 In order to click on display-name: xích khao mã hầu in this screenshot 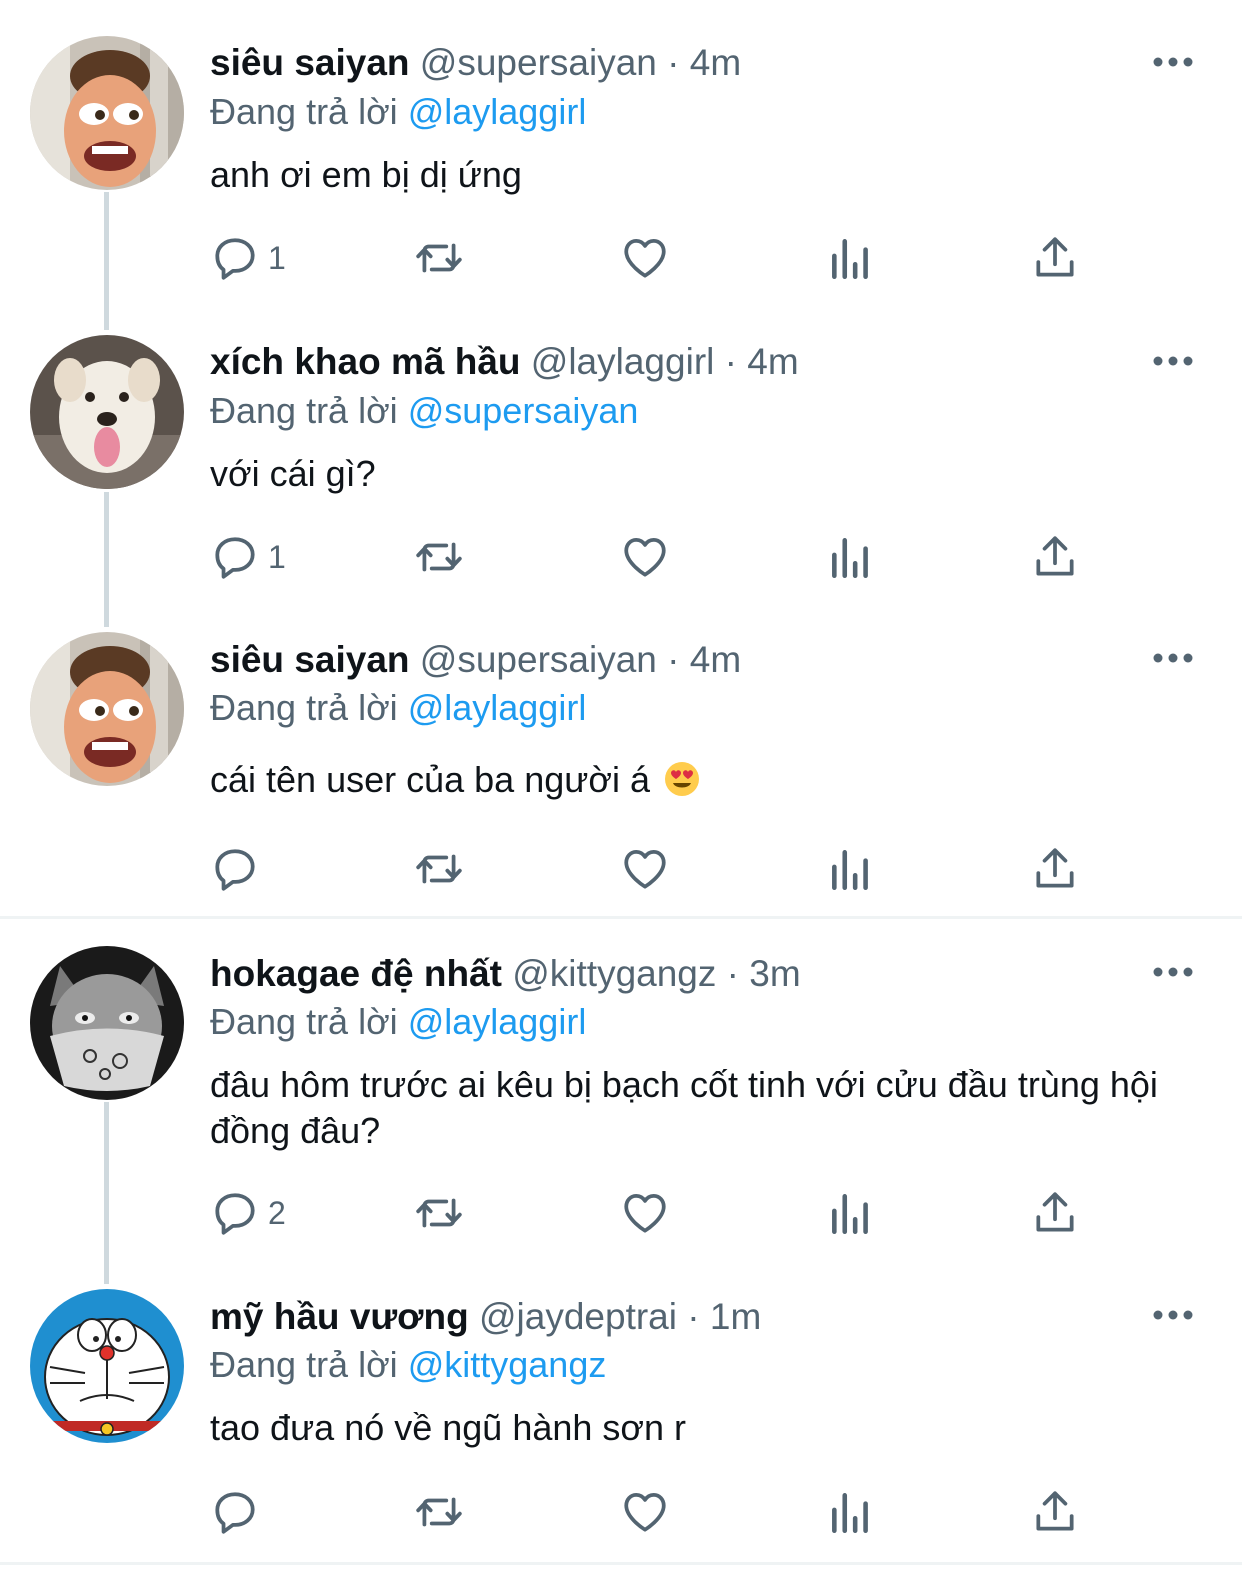, I will do `click(365, 361)`.